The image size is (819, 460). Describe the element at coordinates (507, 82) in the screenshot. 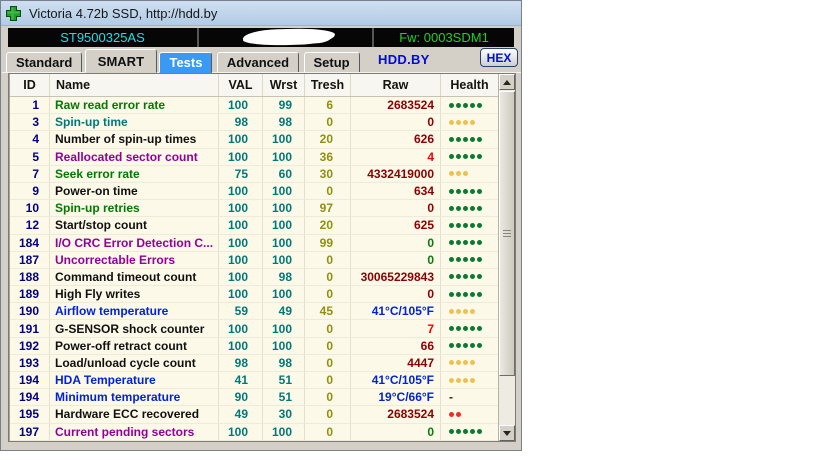

I see `scroll-up-button` at that location.